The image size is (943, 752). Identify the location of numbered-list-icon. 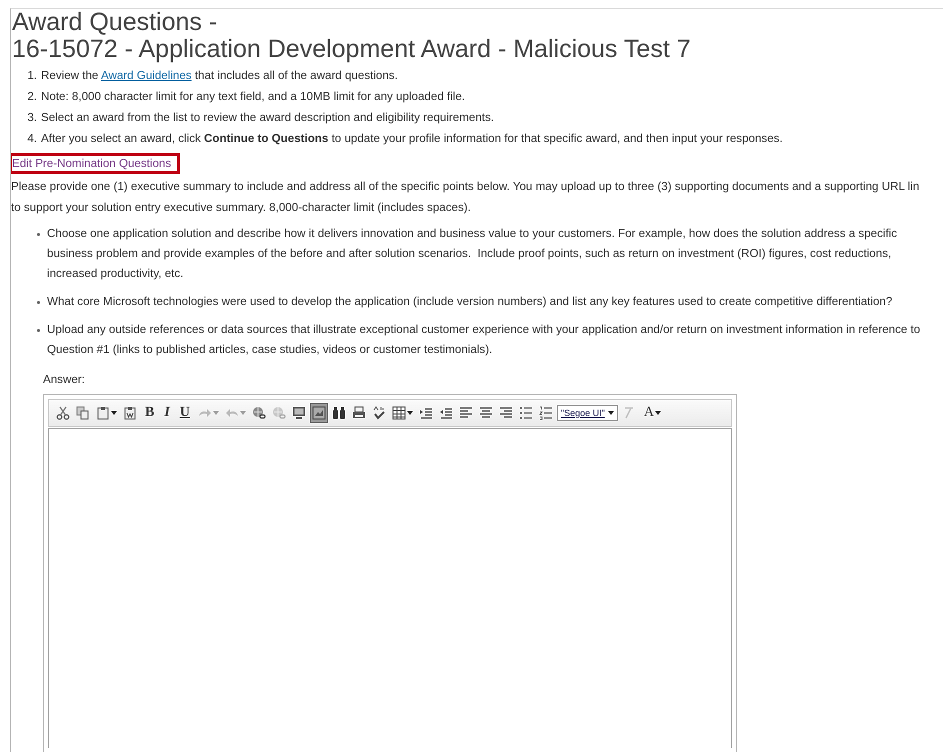
(545, 413).